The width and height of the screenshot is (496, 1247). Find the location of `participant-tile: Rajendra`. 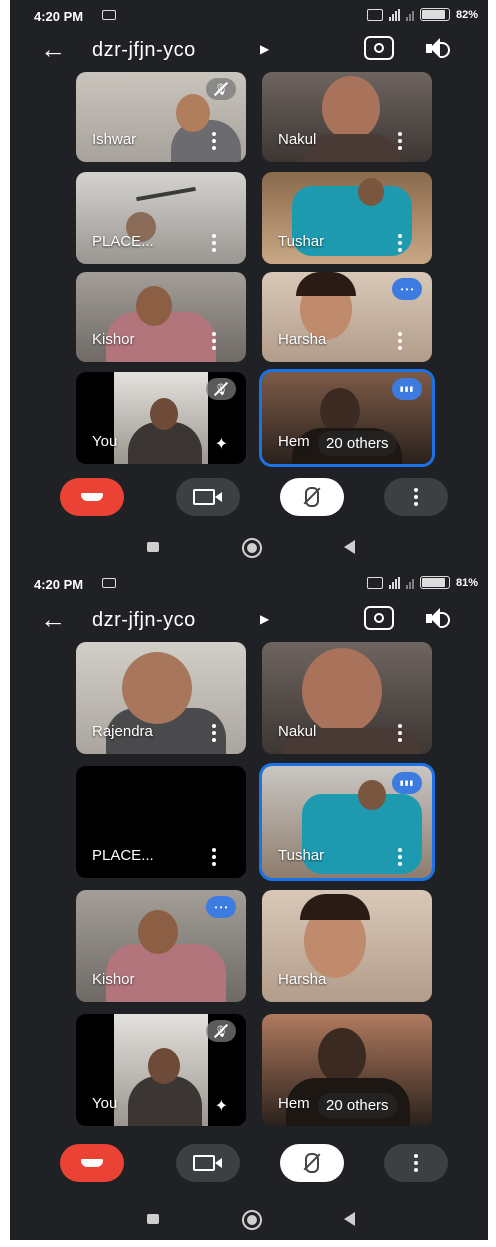

participant-tile: Rajendra is located at coordinates (161, 698).